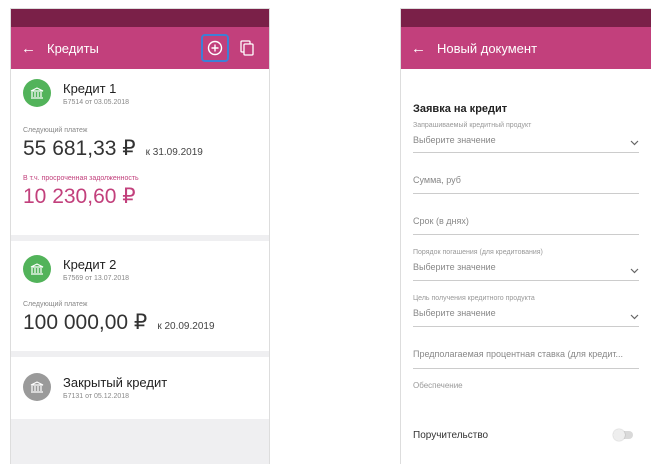  Describe the element at coordinates (186, 326) in the screenshot. I see `next-payment-date: к 20.09.2019` at that location.